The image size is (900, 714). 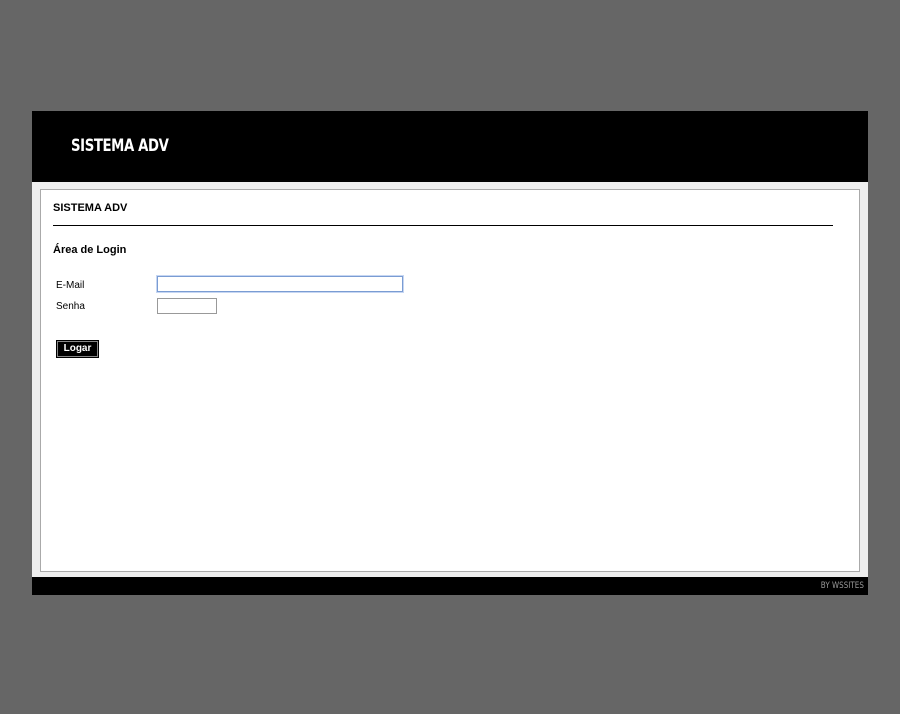 What do you see at coordinates (90, 208) in the screenshot?
I see `page-title: SISTEMA ADV` at bounding box center [90, 208].